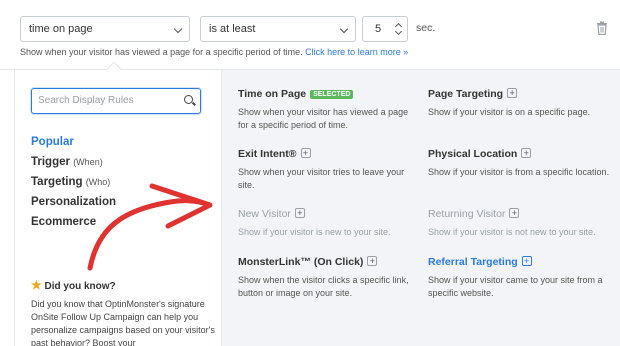 The image size is (620, 346). Describe the element at coordinates (61, 29) in the screenshot. I see `condition-select-value: time on page` at that location.